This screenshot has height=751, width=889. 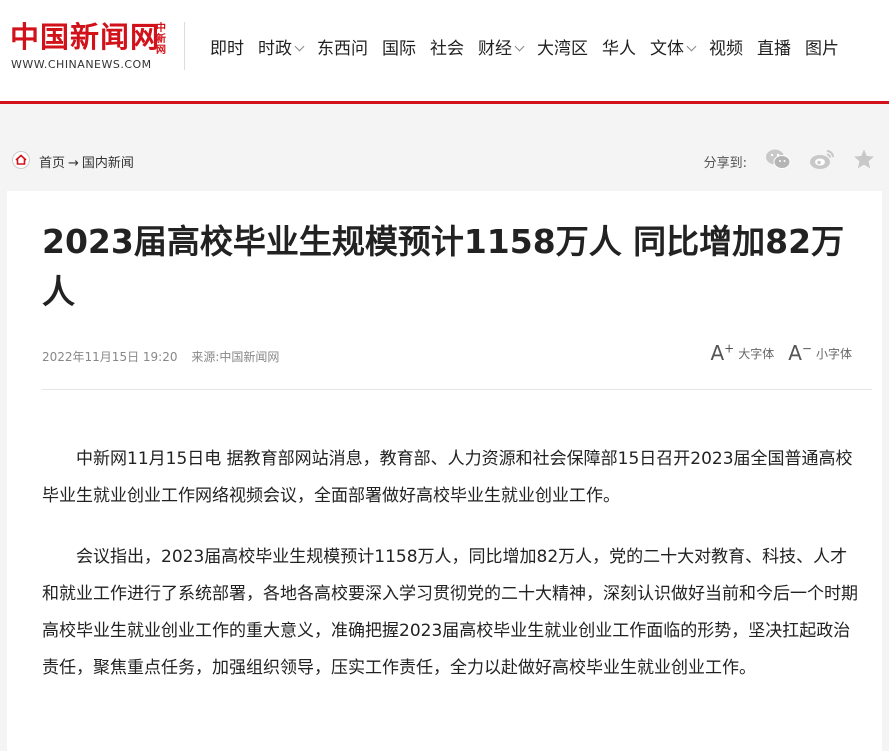 What do you see at coordinates (447, 49) in the screenshot?
I see `nav-item-label: 社会` at bounding box center [447, 49].